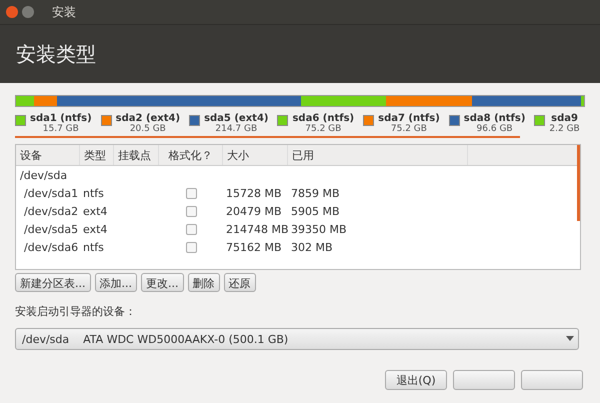 This screenshot has width=600, height=403. Describe the element at coordinates (378, 155) in the screenshot. I see `column-header: 已用` at that location.